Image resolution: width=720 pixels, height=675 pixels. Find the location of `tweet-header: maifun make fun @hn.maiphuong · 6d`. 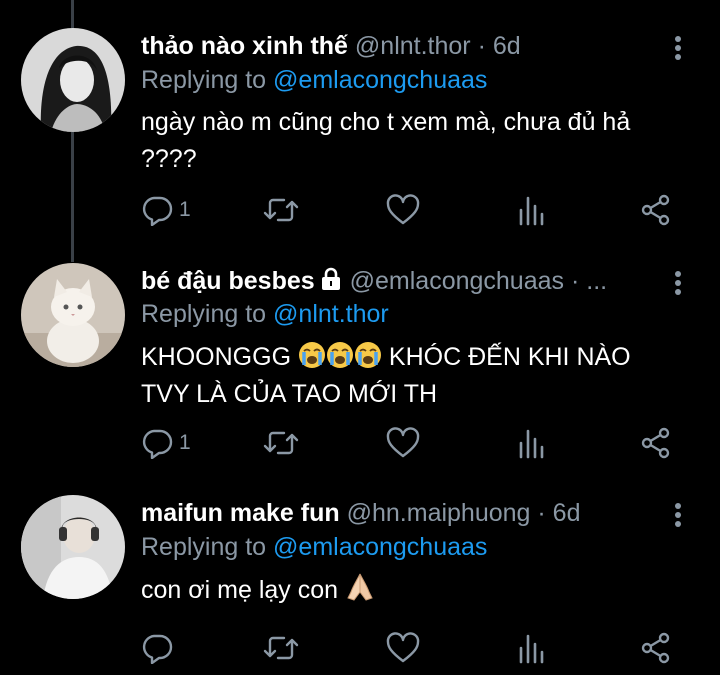

tweet-header: maifun make fun @hn.maiphuong · 6d is located at coordinates (360, 513).